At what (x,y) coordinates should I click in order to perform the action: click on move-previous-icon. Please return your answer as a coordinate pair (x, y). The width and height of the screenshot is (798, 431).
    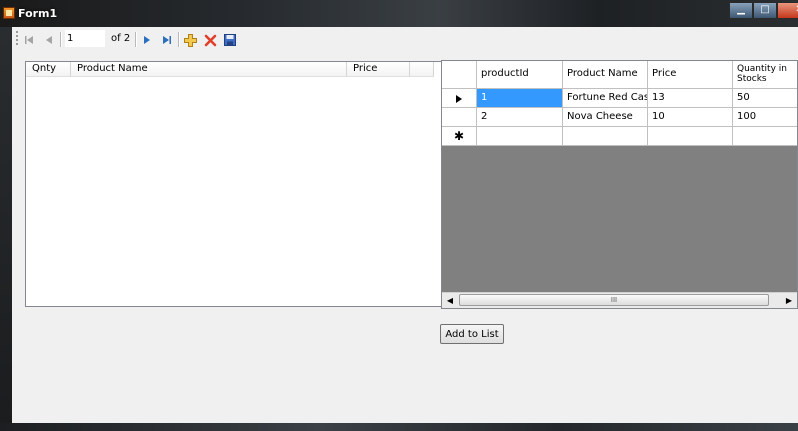
    Looking at the image, I should click on (49, 40).